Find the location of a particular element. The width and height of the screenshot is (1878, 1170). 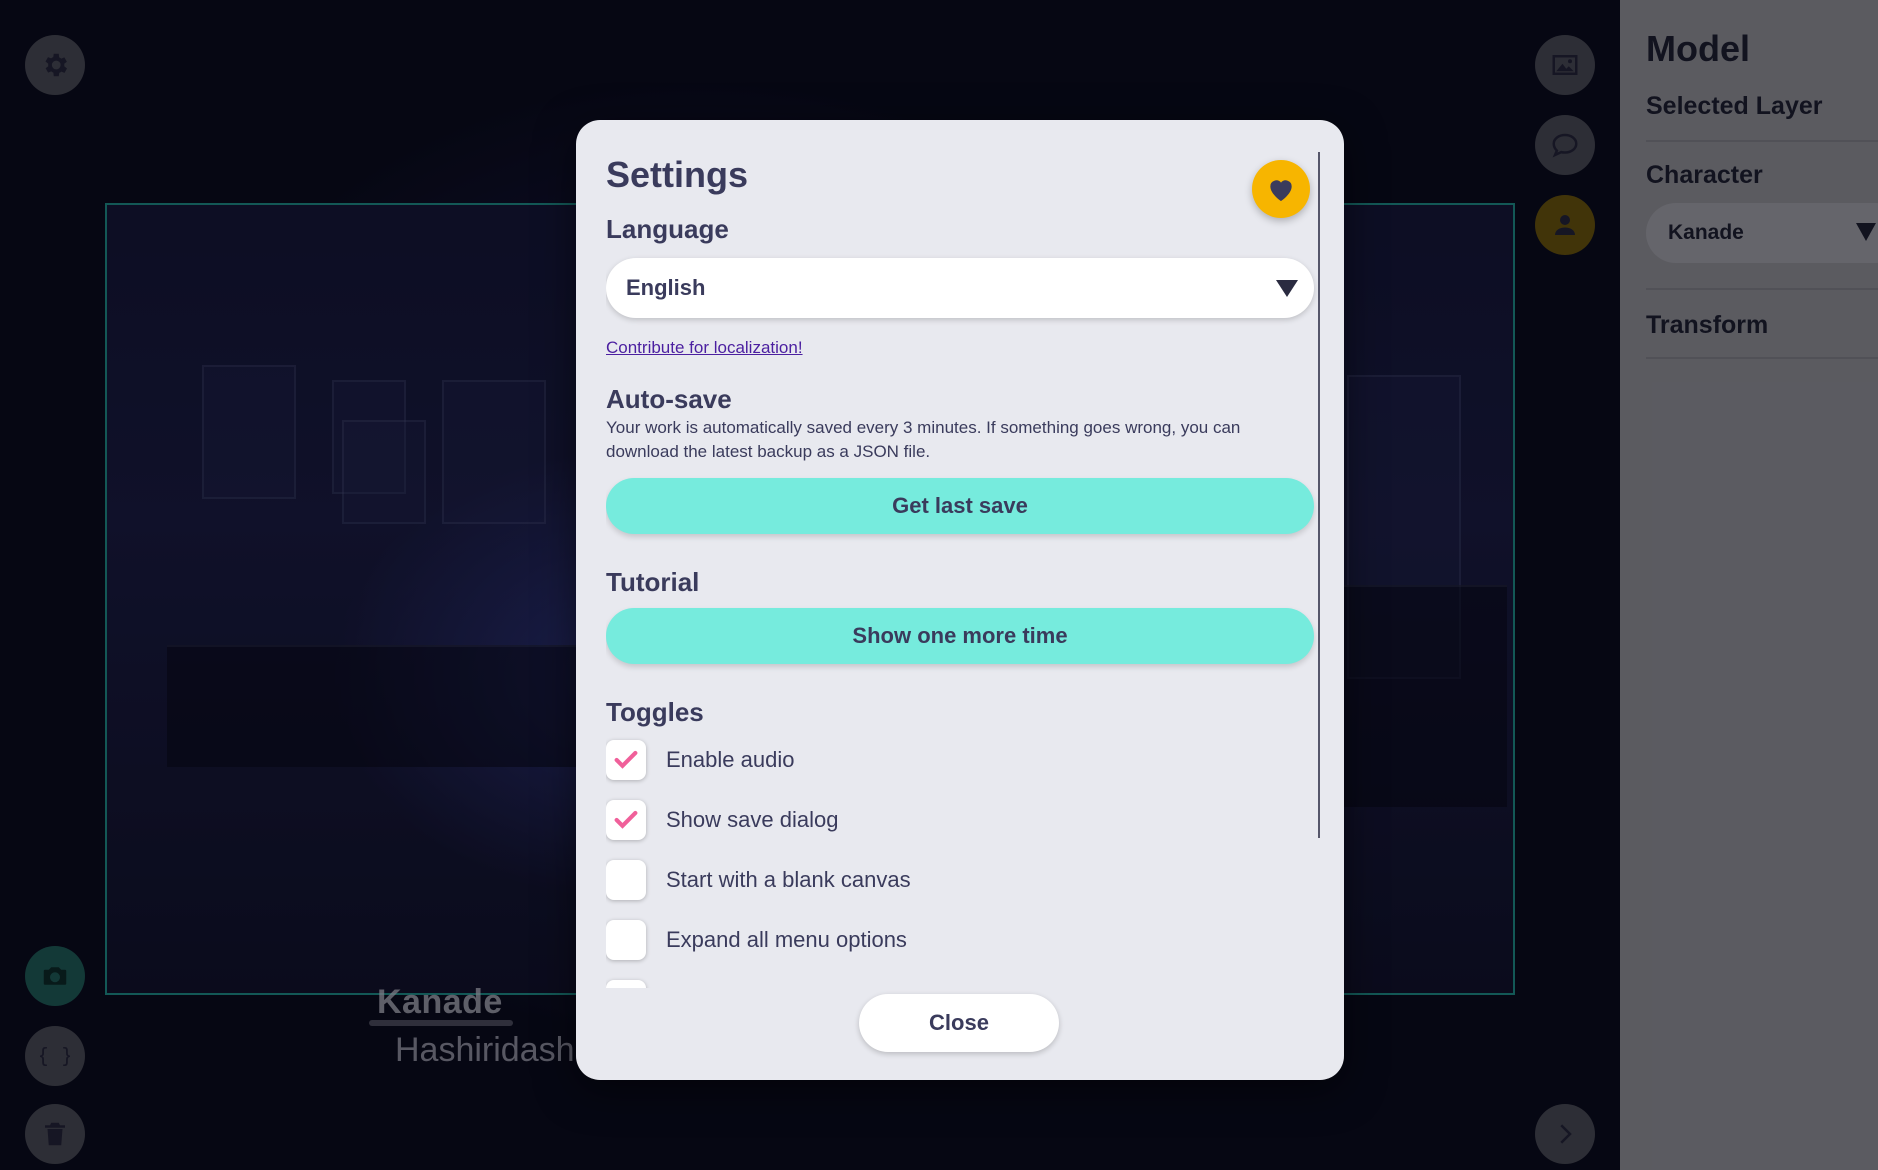

toggle-blank-canvas: Start with a blank canvas is located at coordinates (758, 880).